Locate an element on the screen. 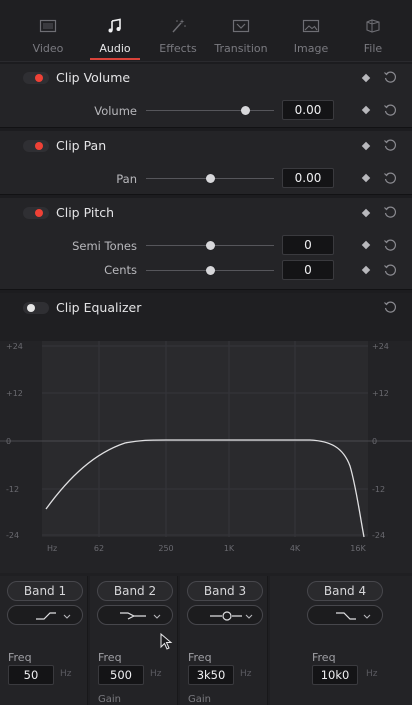 The height and width of the screenshot is (705, 412). section-title: Clip Pitch is located at coordinates (85, 212).